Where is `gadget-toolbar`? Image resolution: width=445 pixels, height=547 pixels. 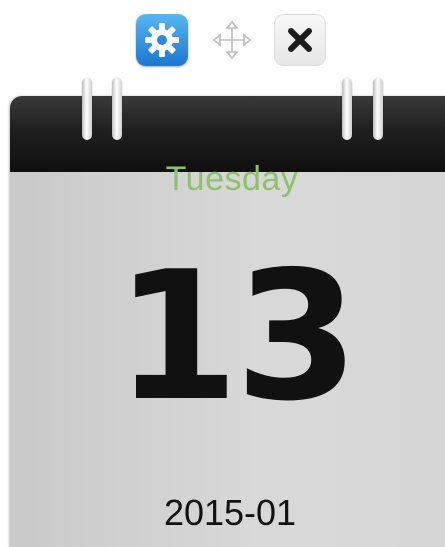
gadget-toolbar is located at coordinates (222, 40).